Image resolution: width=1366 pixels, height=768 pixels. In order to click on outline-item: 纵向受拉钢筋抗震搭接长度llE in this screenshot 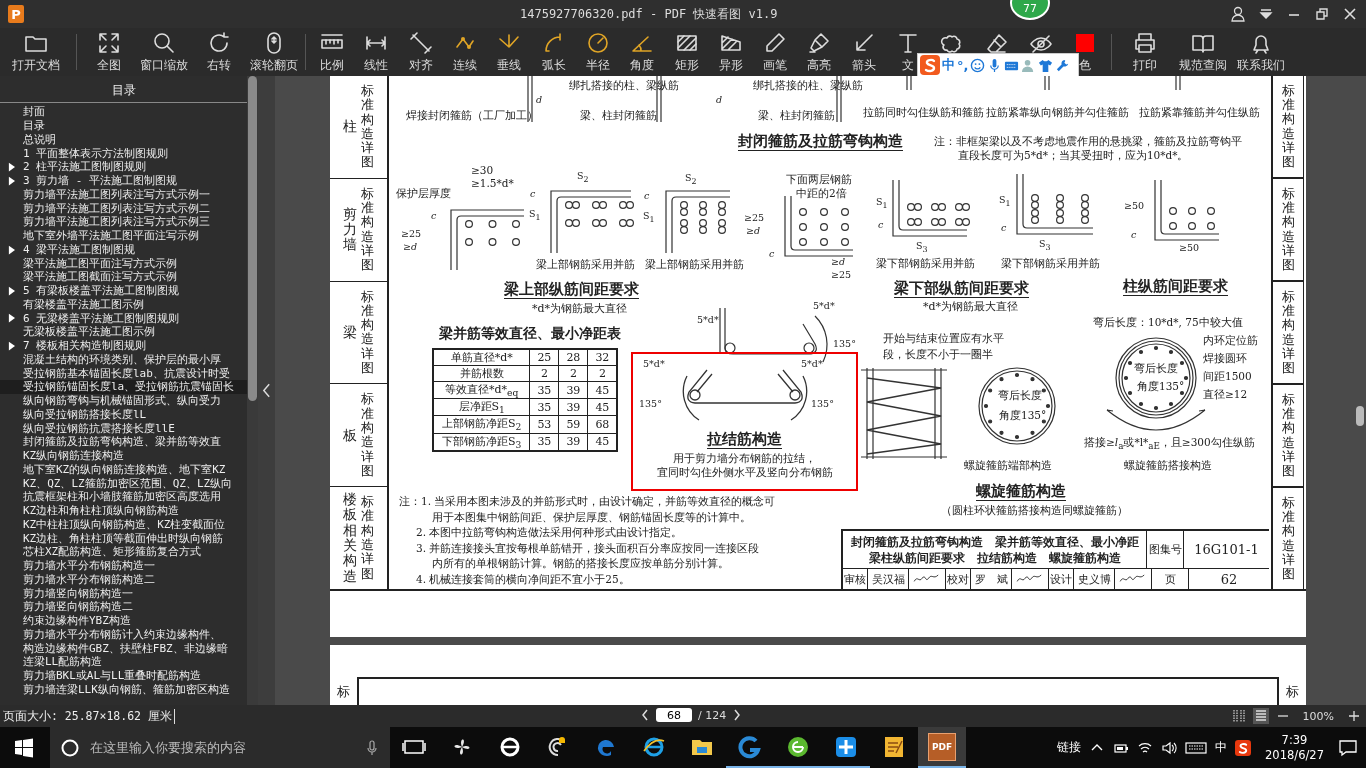, I will do `click(123, 428)`.